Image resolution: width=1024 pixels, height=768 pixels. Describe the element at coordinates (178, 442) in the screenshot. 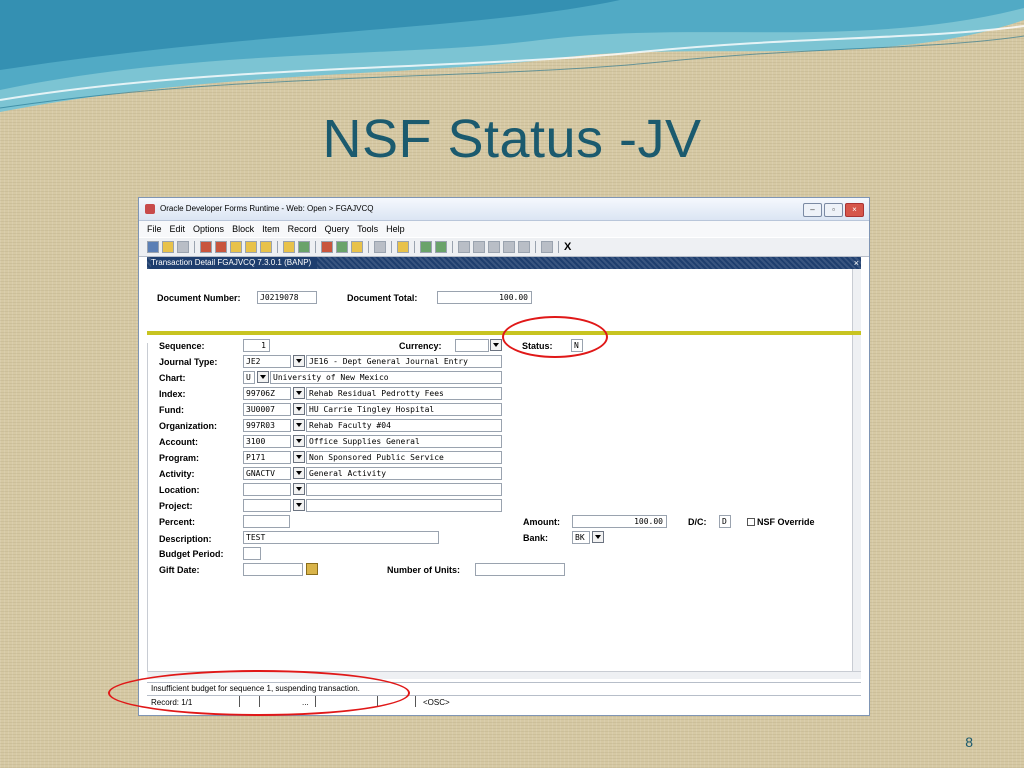

I see `account-label: Account:` at that location.